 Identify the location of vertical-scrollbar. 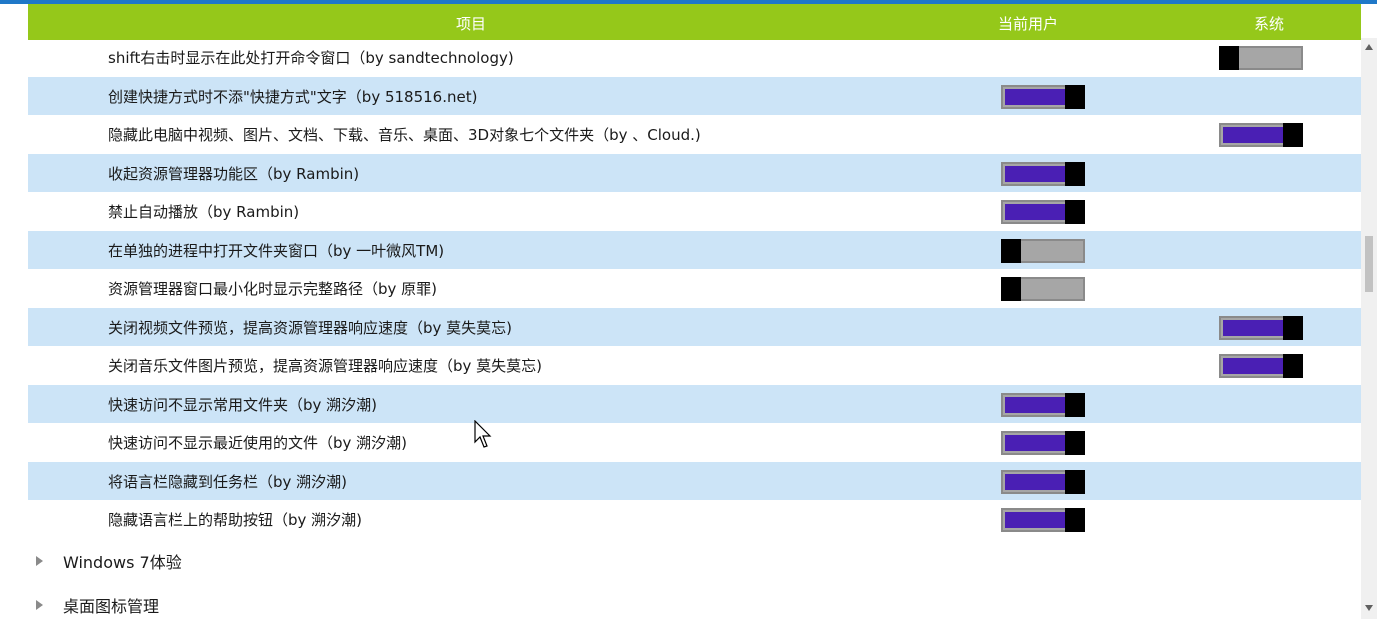
(1369, 328).